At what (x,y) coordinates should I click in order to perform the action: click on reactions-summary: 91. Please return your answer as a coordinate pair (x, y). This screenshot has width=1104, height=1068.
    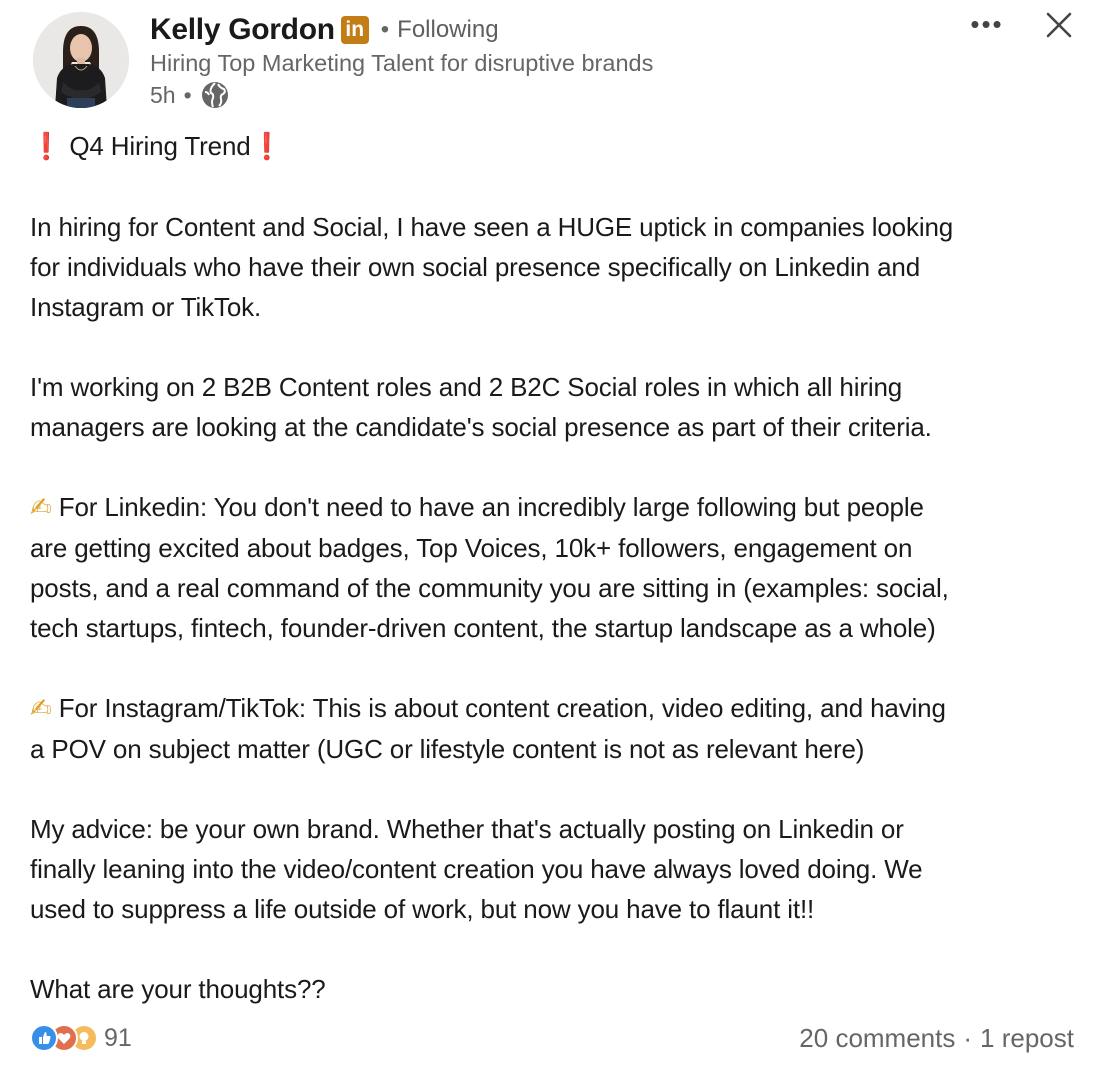
    Looking at the image, I should click on (81, 1038).